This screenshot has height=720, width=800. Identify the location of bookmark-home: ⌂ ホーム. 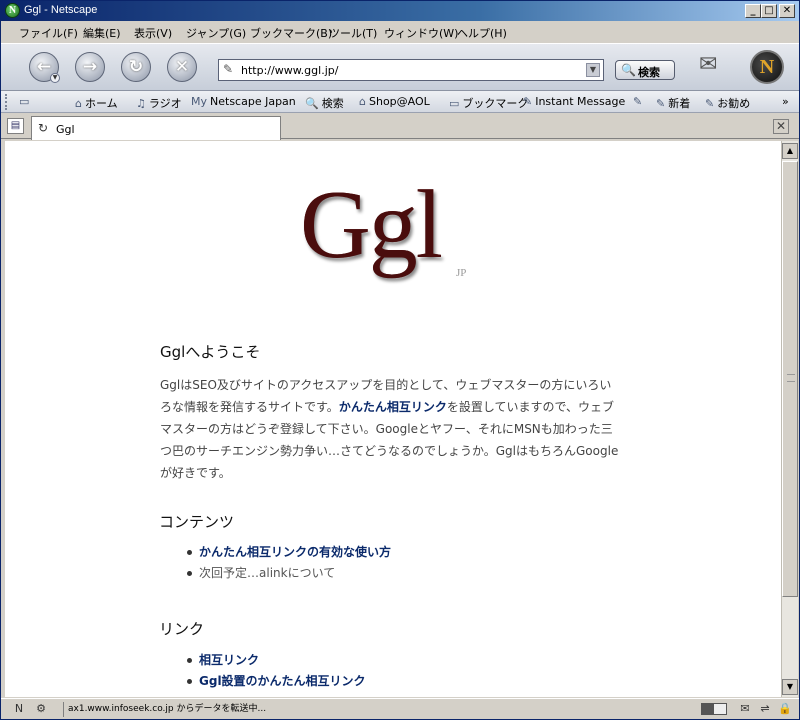
(96, 103).